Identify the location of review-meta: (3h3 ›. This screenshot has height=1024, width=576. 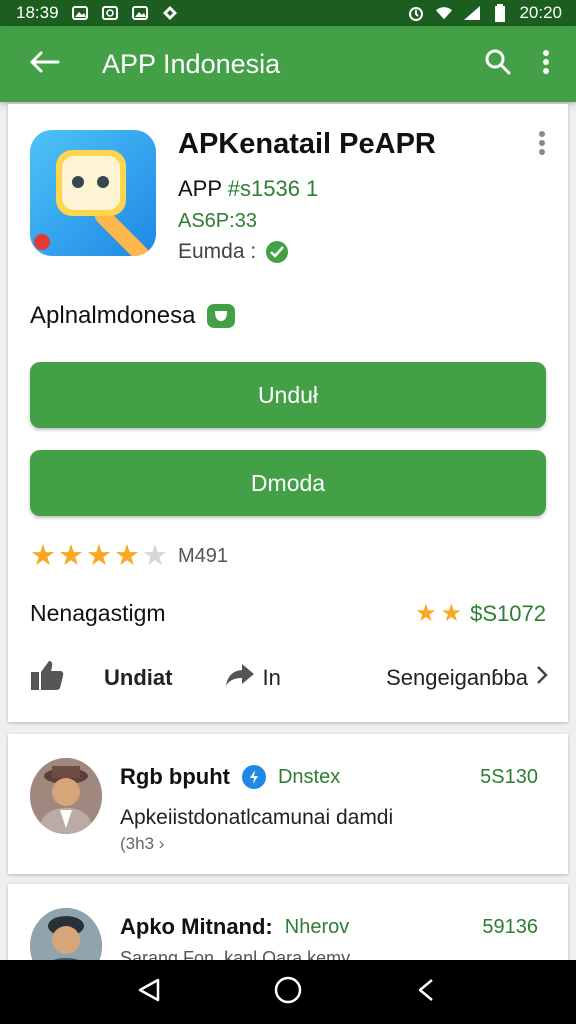
(142, 844).